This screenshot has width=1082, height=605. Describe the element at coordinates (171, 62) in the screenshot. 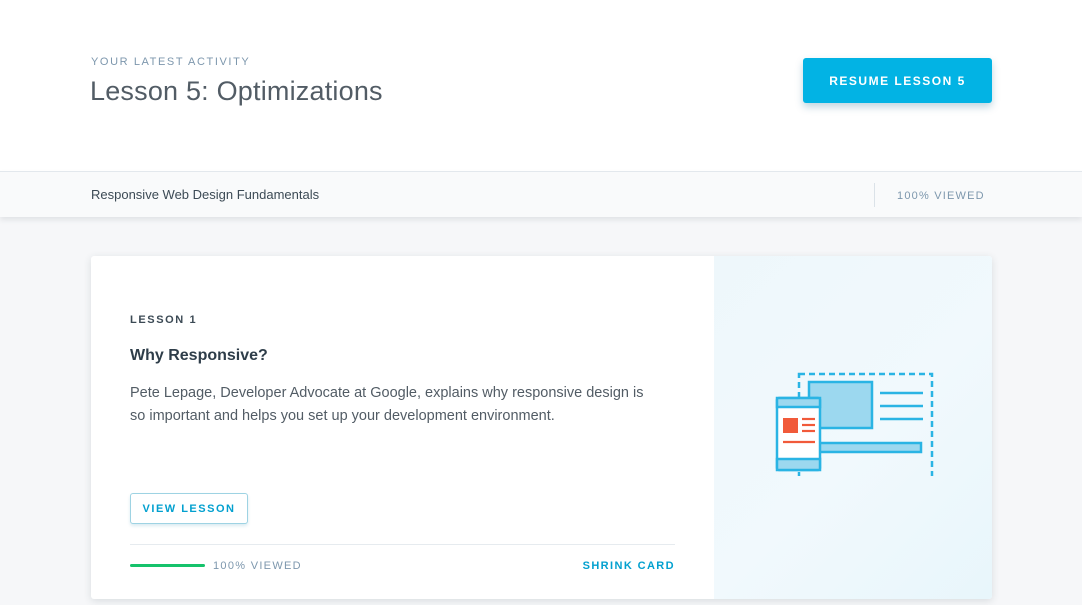

I see `activity-eyebrow: YOUR LATEST ACTIVITY` at that location.